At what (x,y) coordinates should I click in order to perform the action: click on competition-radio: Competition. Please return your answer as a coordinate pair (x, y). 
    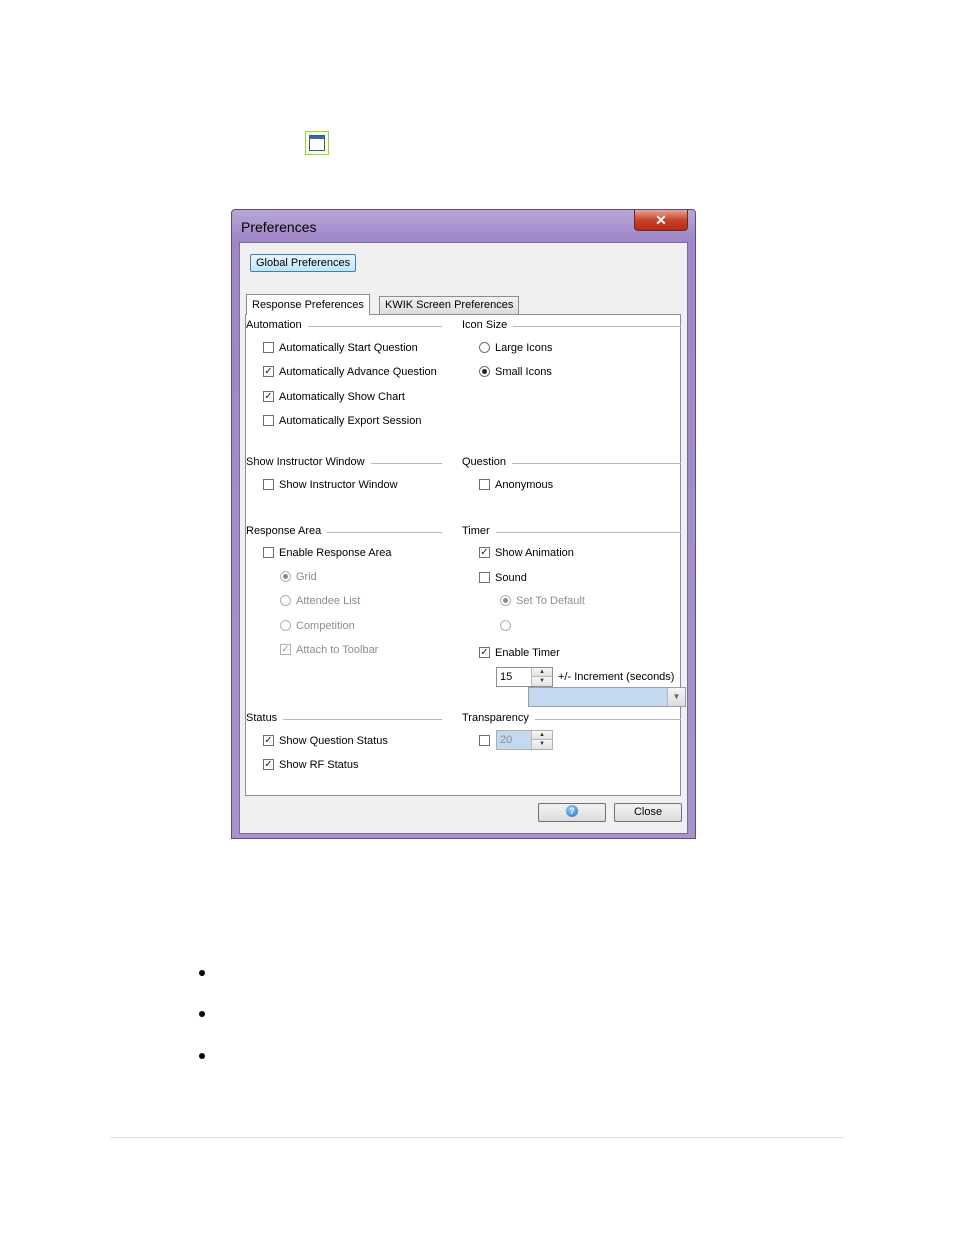
    Looking at the image, I should click on (317, 626).